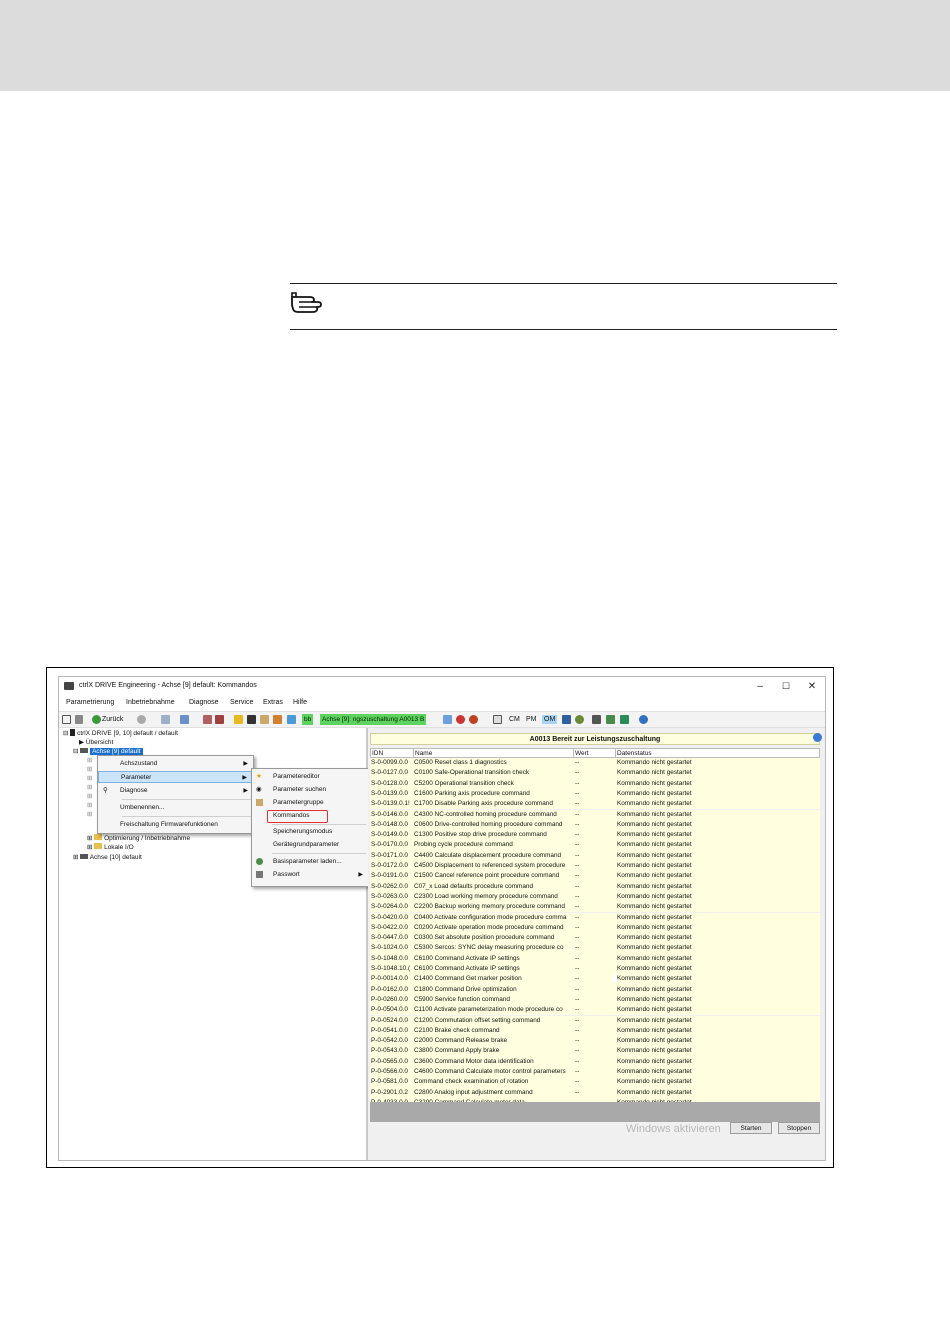 The width and height of the screenshot is (950, 1344). I want to click on menu-parametrierung: Parametrierung, so click(90, 702).